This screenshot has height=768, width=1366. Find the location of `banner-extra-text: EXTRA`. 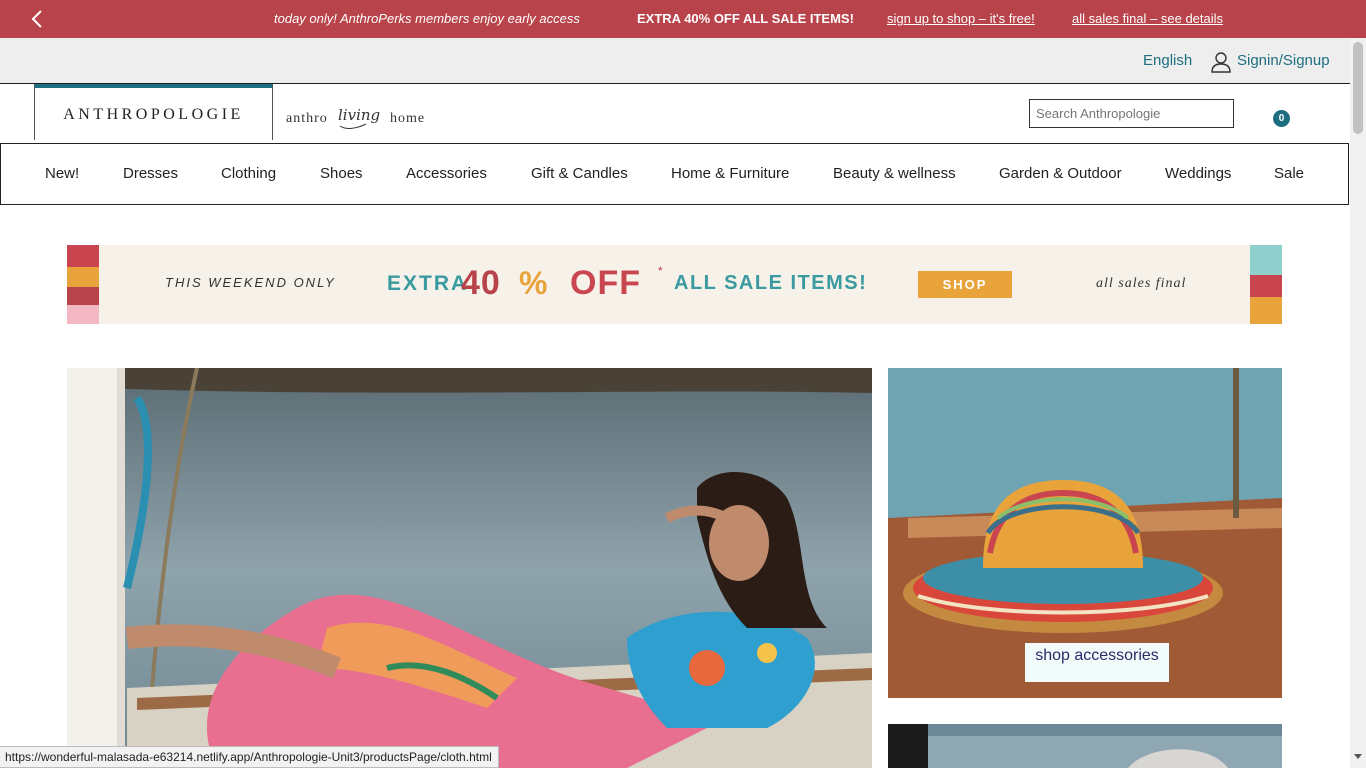

banner-extra-text: EXTRA is located at coordinates (428, 283).